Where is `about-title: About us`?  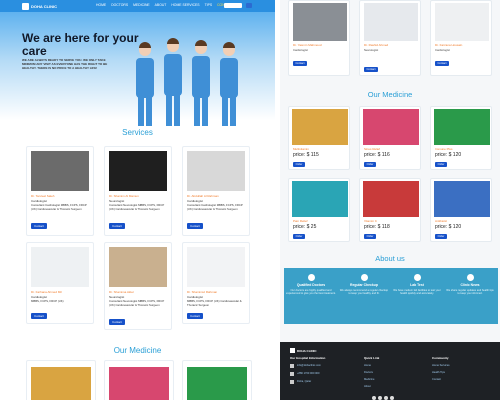
about-title: About us is located at coordinates (390, 258).